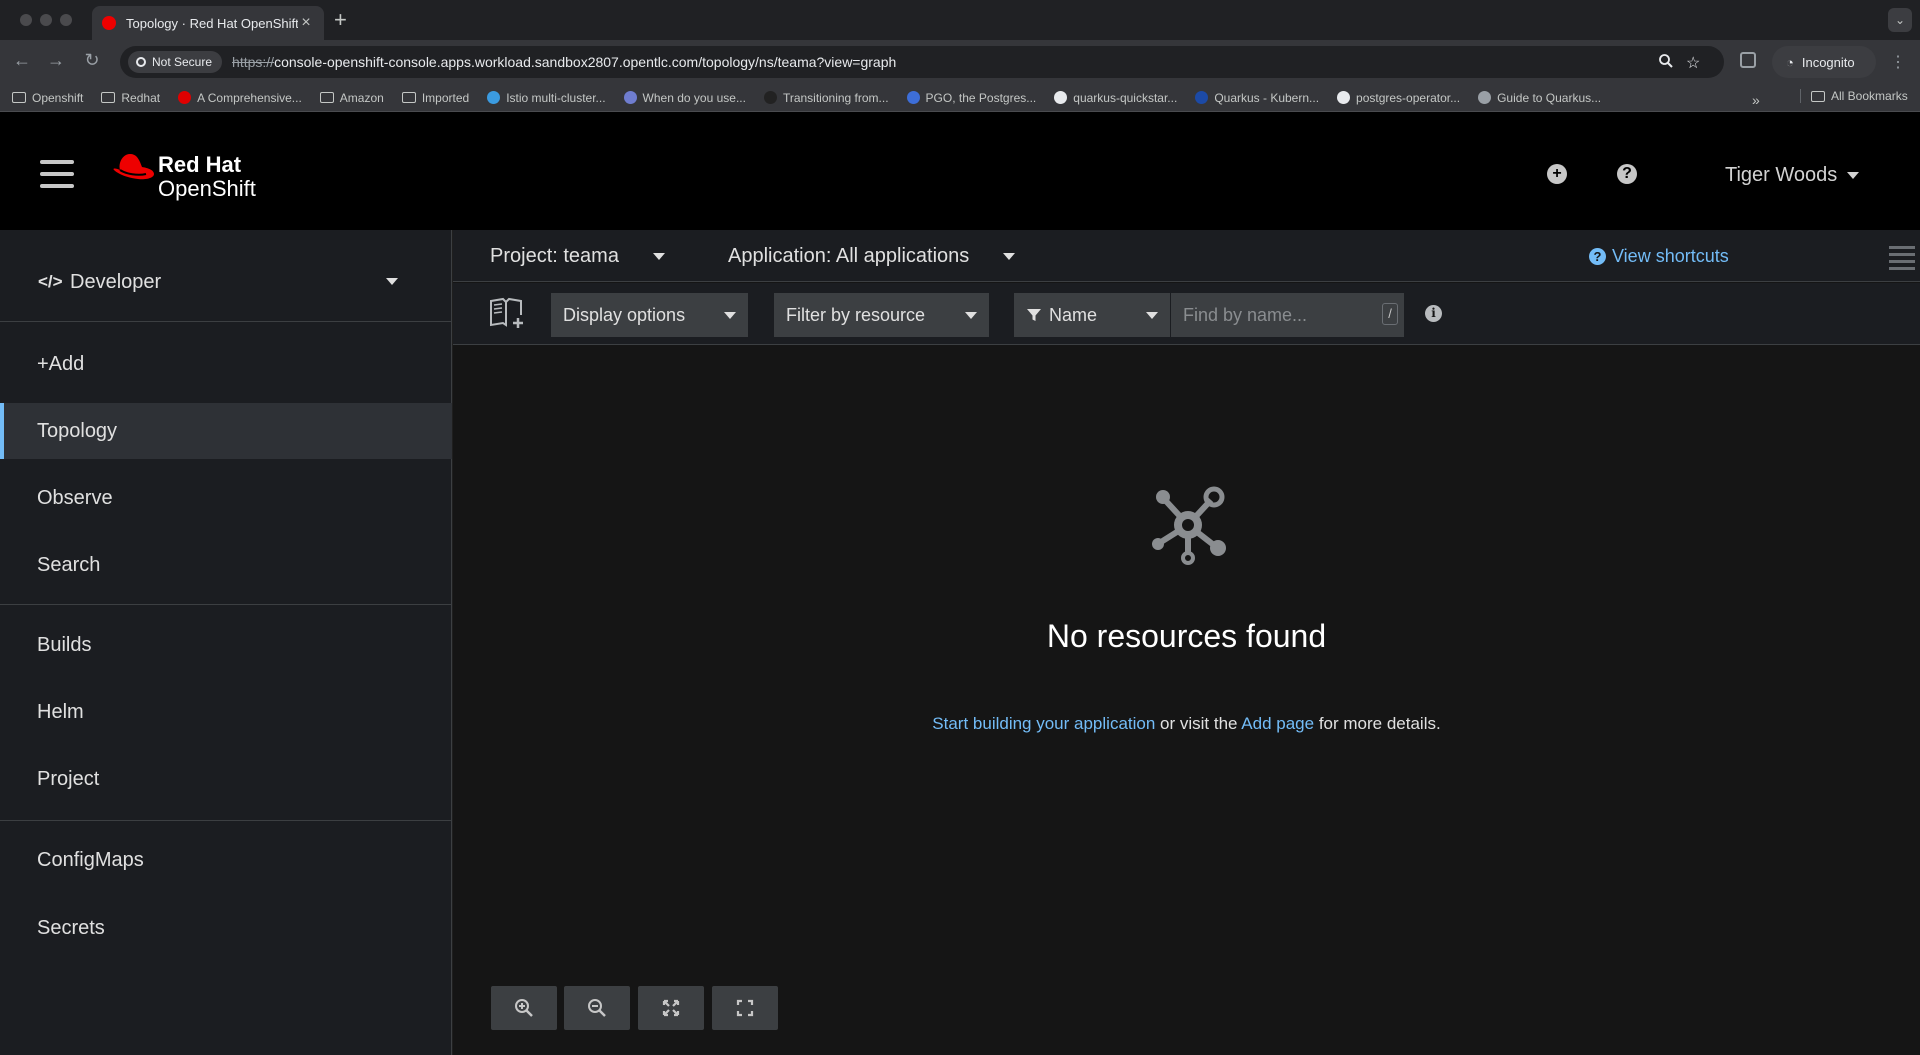  What do you see at coordinates (524, 1008) in the screenshot?
I see `zoom-in-button` at bounding box center [524, 1008].